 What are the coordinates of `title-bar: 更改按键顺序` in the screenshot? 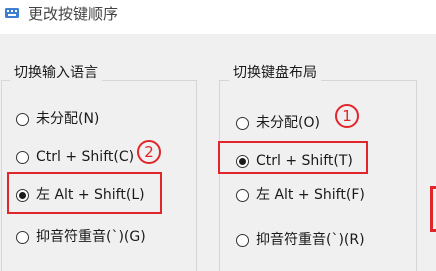 It's located at (218, 17).